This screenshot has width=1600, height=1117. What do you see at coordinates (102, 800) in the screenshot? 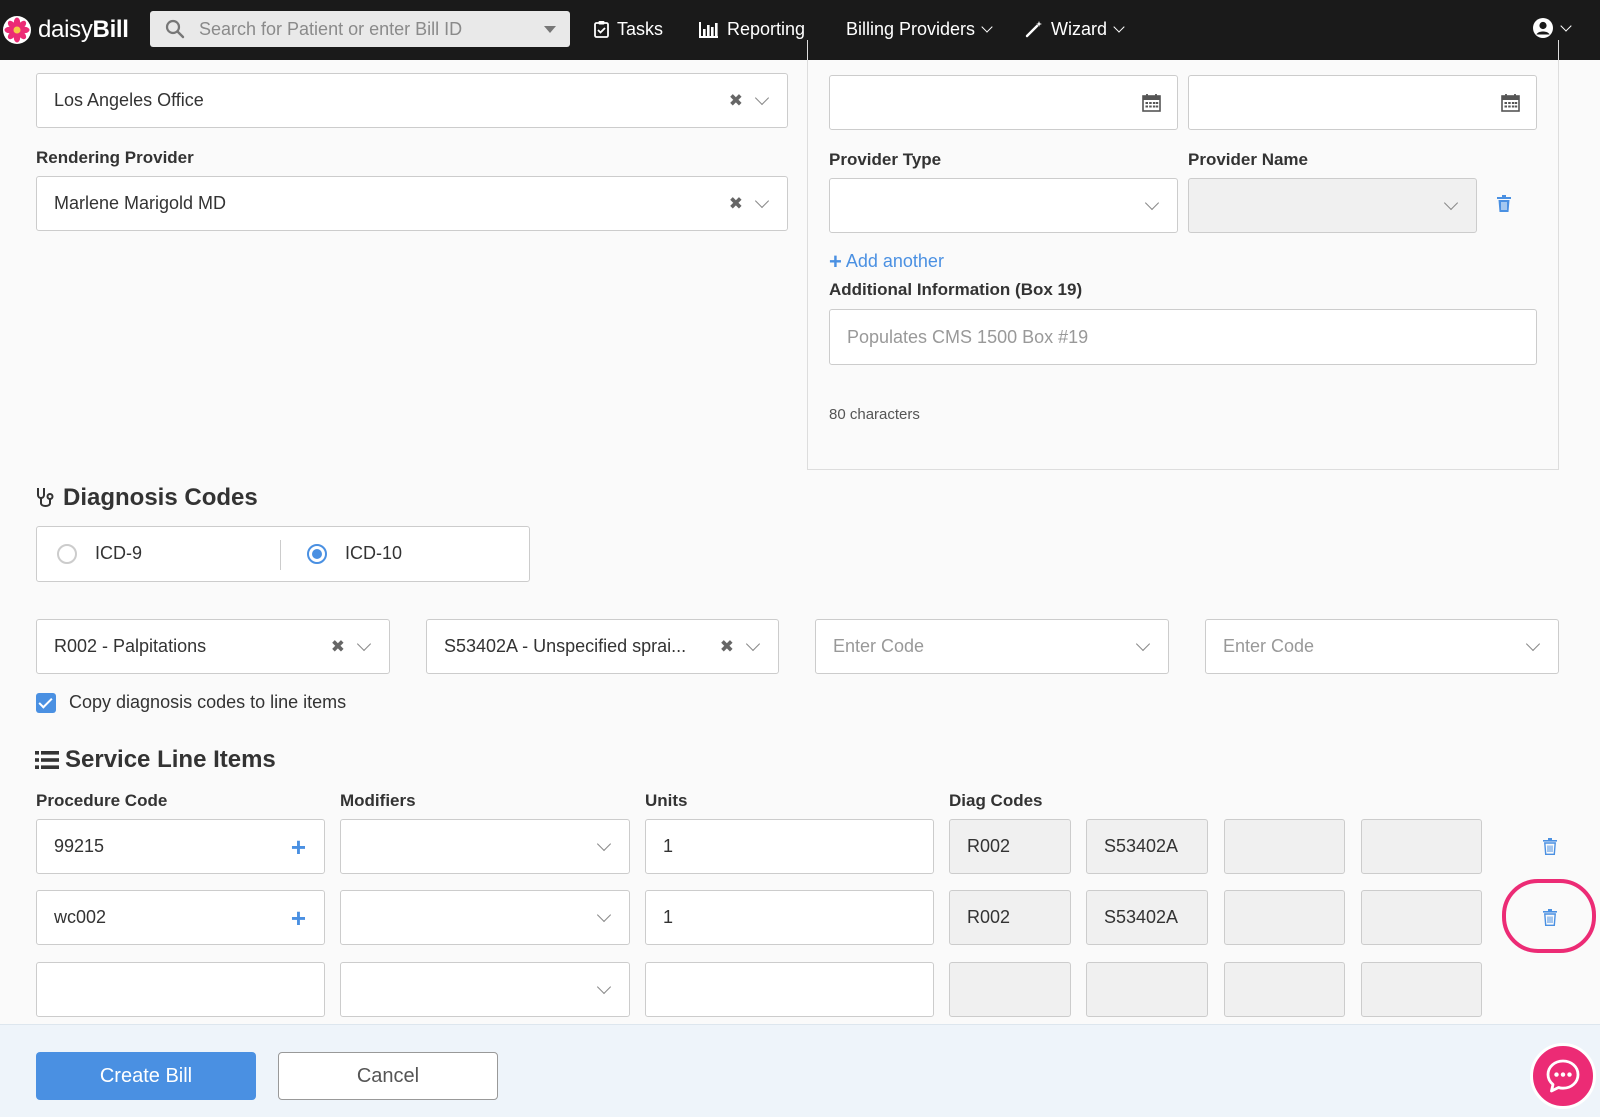
I see `procedure-code-header: Procedure Code` at bounding box center [102, 800].